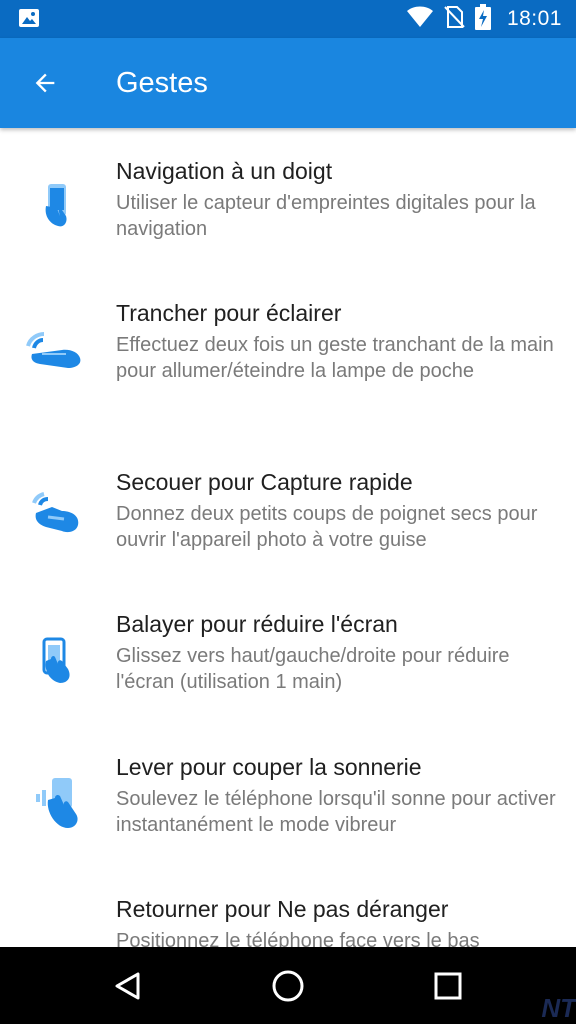 The image size is (576, 1024). I want to click on nav-back-button, so click(128, 986).